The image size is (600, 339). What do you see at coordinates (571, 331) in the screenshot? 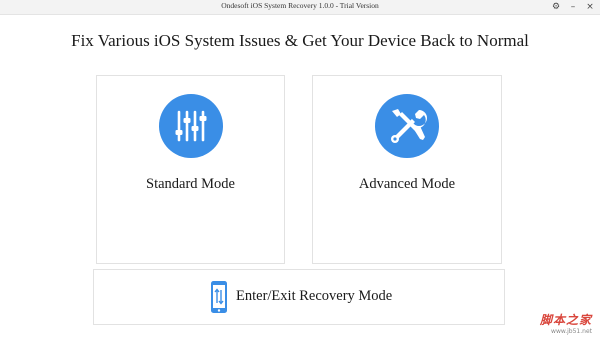
I see `watermark-url: www.jb51.net` at bounding box center [571, 331].